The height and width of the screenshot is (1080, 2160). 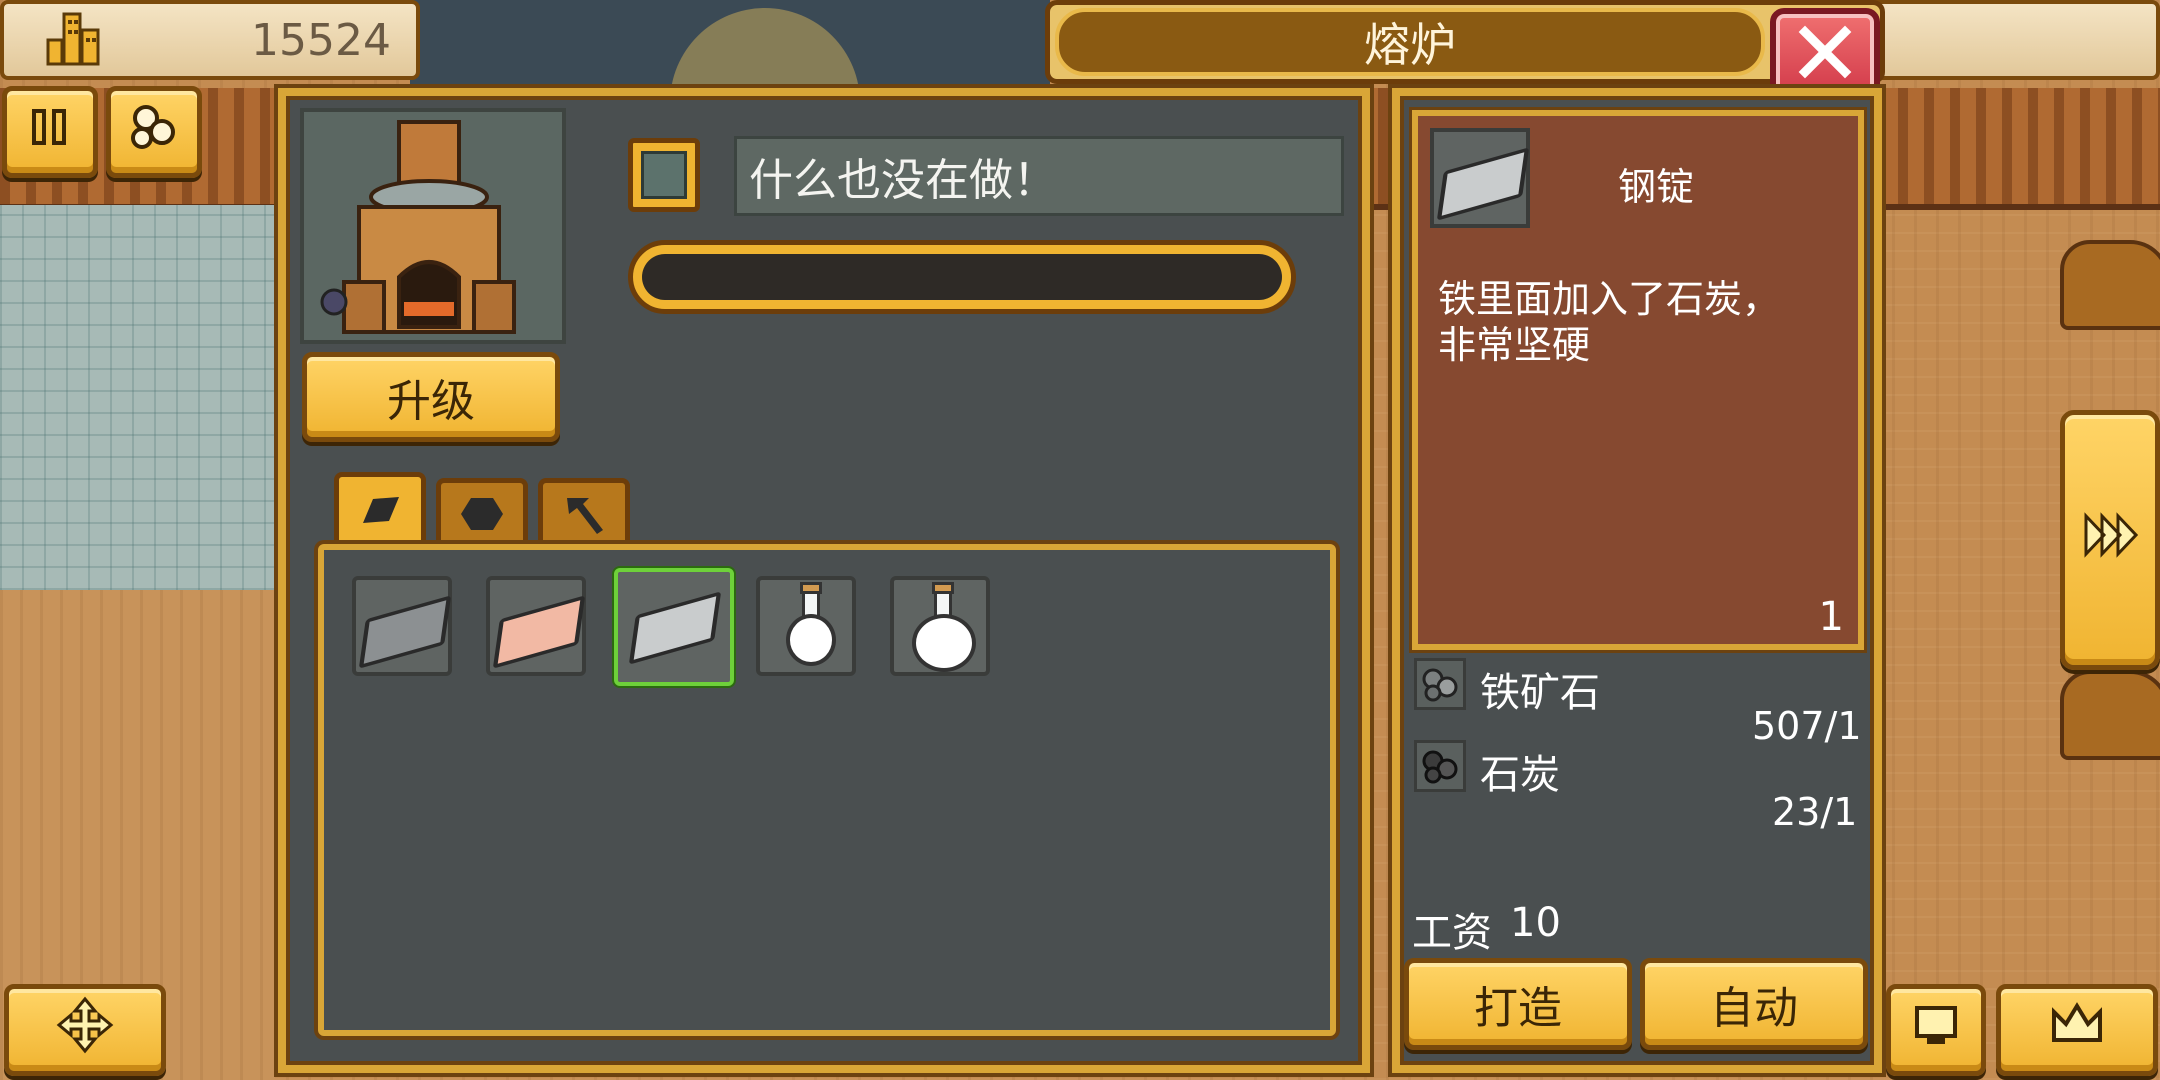 I want to click on ore-tab-icon, so click(x=482, y=516).